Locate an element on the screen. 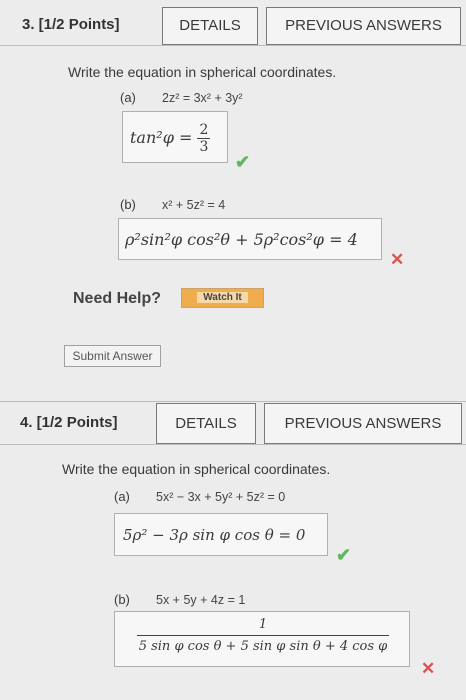  q4-b-answer-numerator: 1 is located at coordinates (263, 626).